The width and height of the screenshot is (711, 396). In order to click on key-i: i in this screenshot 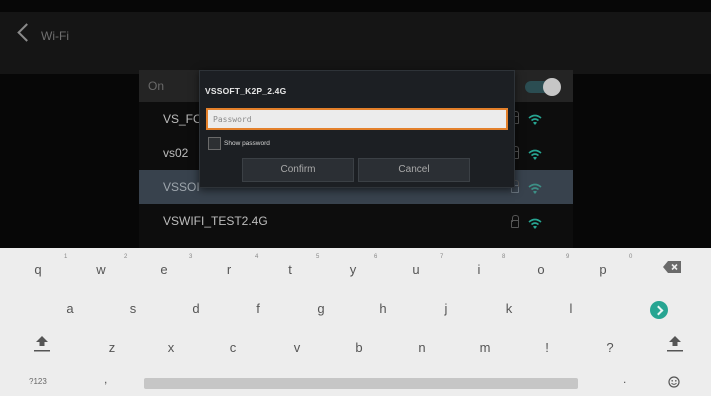, I will do `click(479, 270)`.